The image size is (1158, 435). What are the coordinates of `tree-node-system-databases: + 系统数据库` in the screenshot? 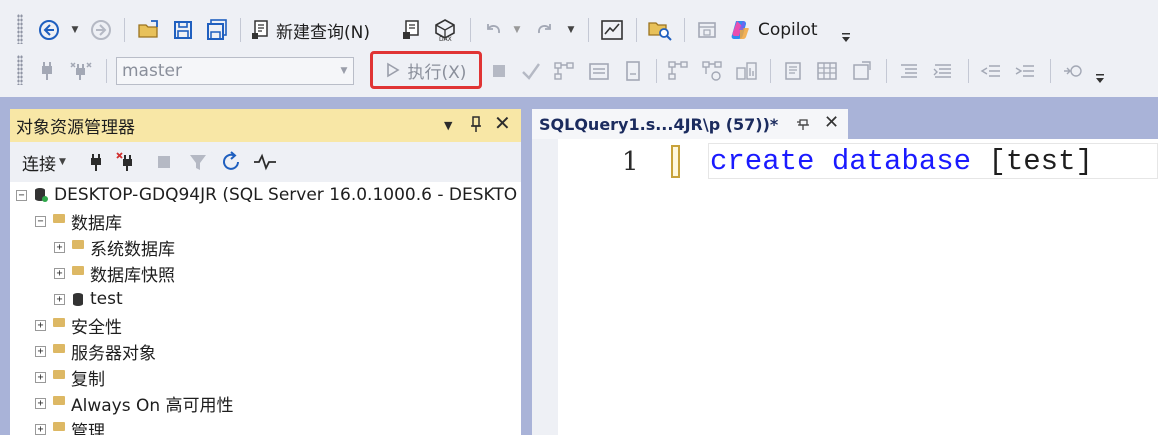 It's located at (114, 247).